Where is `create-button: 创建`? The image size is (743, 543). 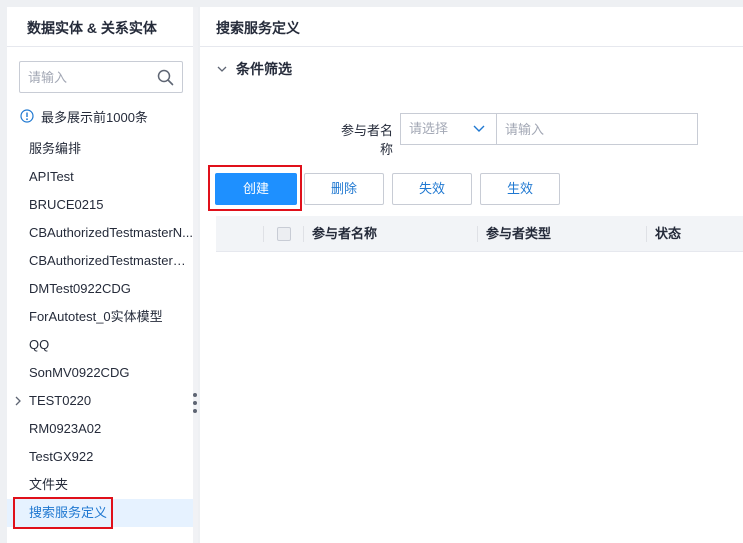
create-button: 创建 is located at coordinates (256, 189).